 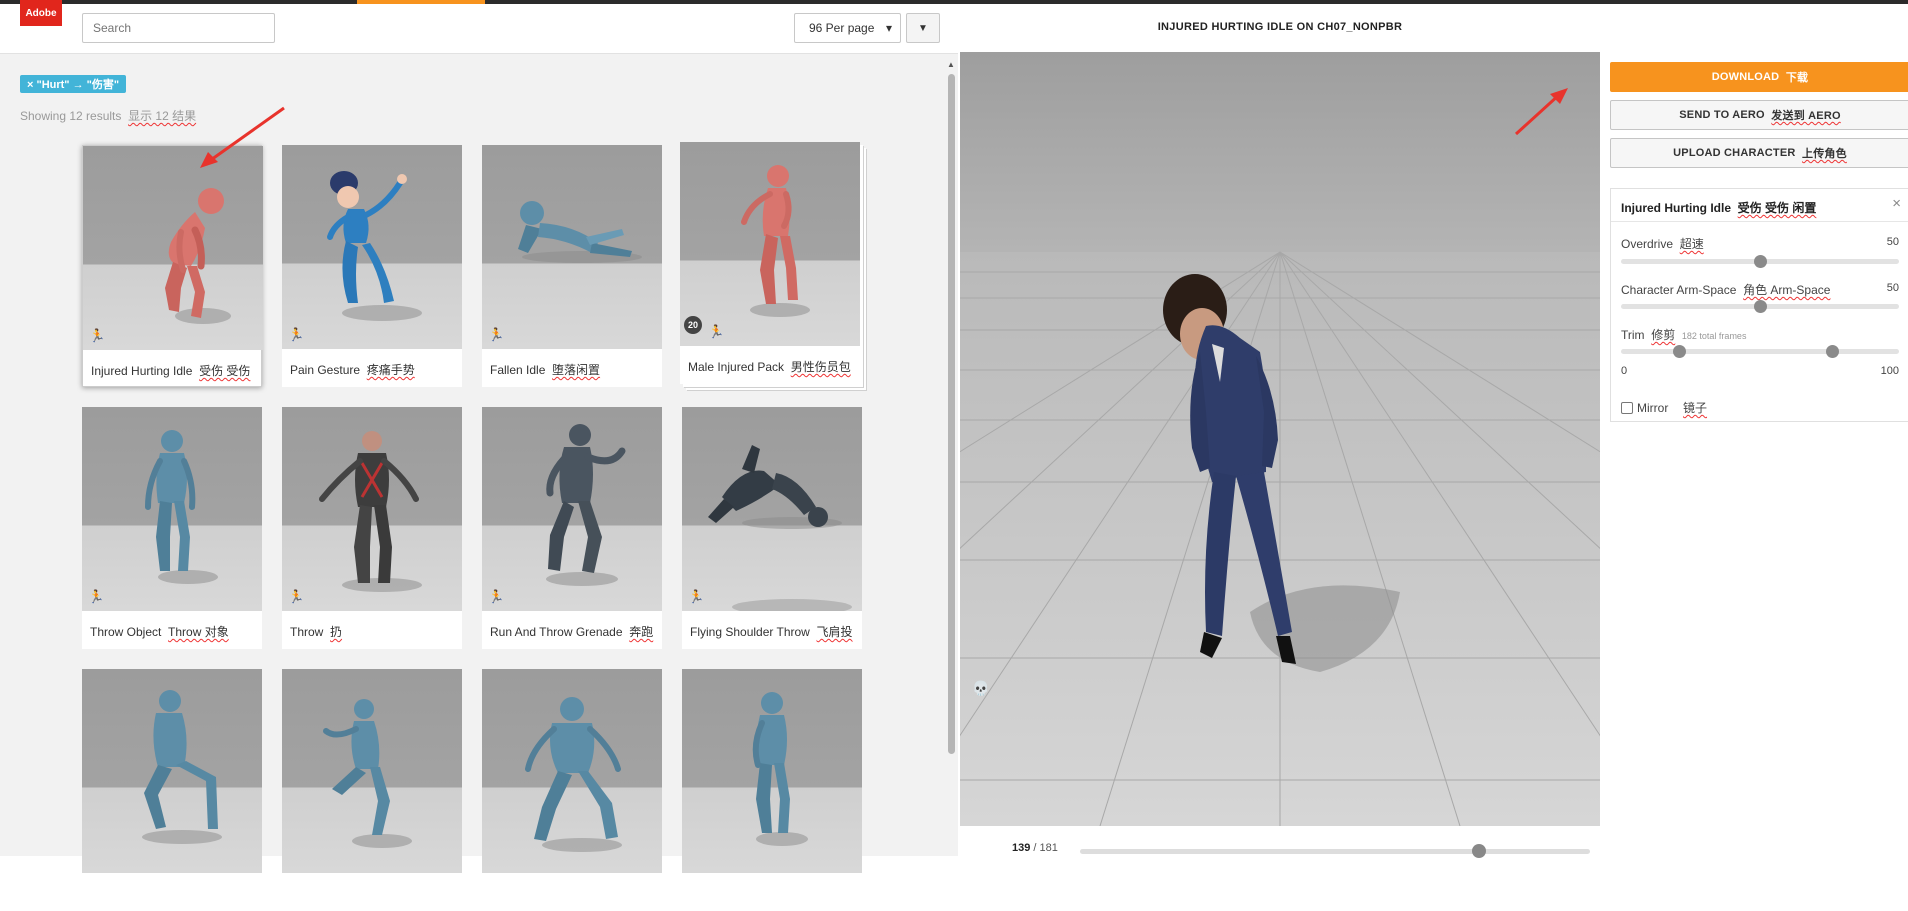 What do you see at coordinates (142, 371) in the screenshot?
I see `card-label-en: Injured Hurting Idle` at bounding box center [142, 371].